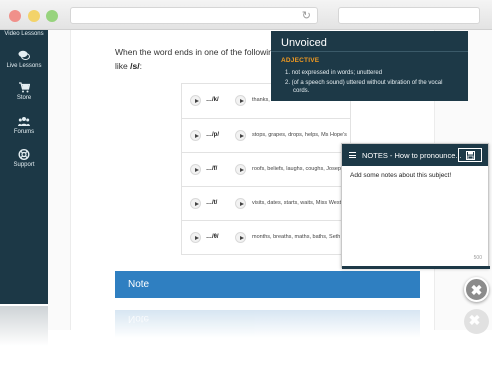  I want to click on close-button-reflection: ✖, so click(476, 321).